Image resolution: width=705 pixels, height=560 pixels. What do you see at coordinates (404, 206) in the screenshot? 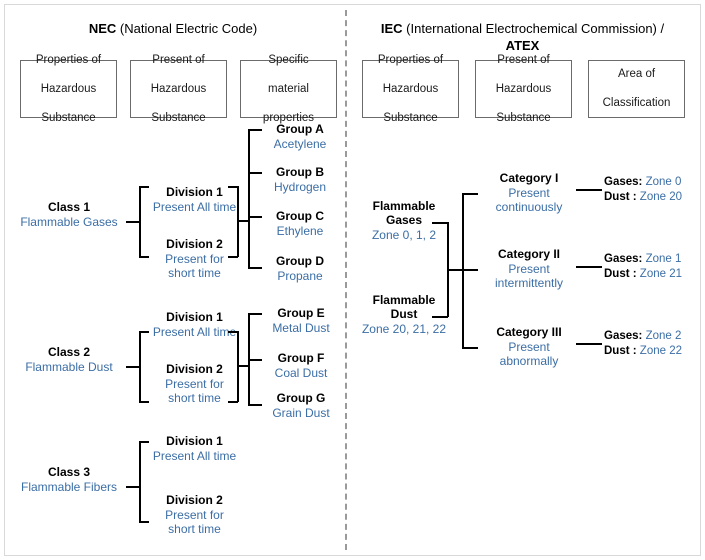
I see `iec-flammable-gases-title1: Flammable` at bounding box center [404, 206].